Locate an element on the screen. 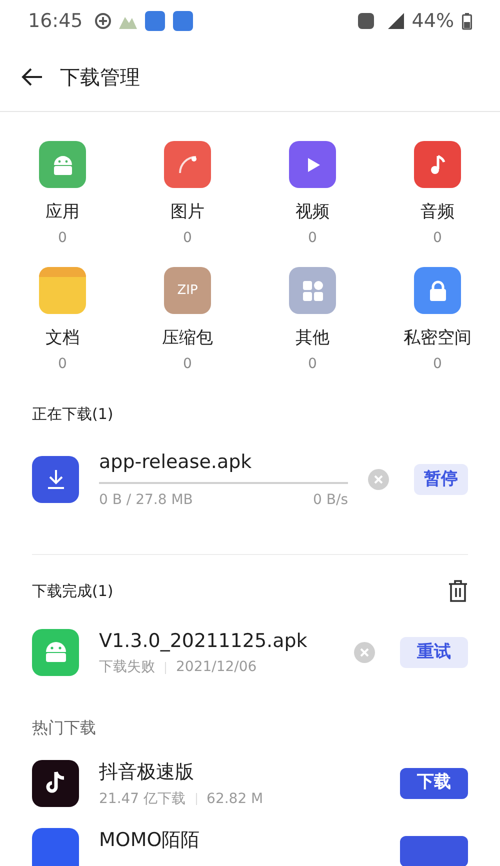 This screenshot has width=500, height=866. progress-text: 0 B / 27.8 MB is located at coordinates (146, 500).